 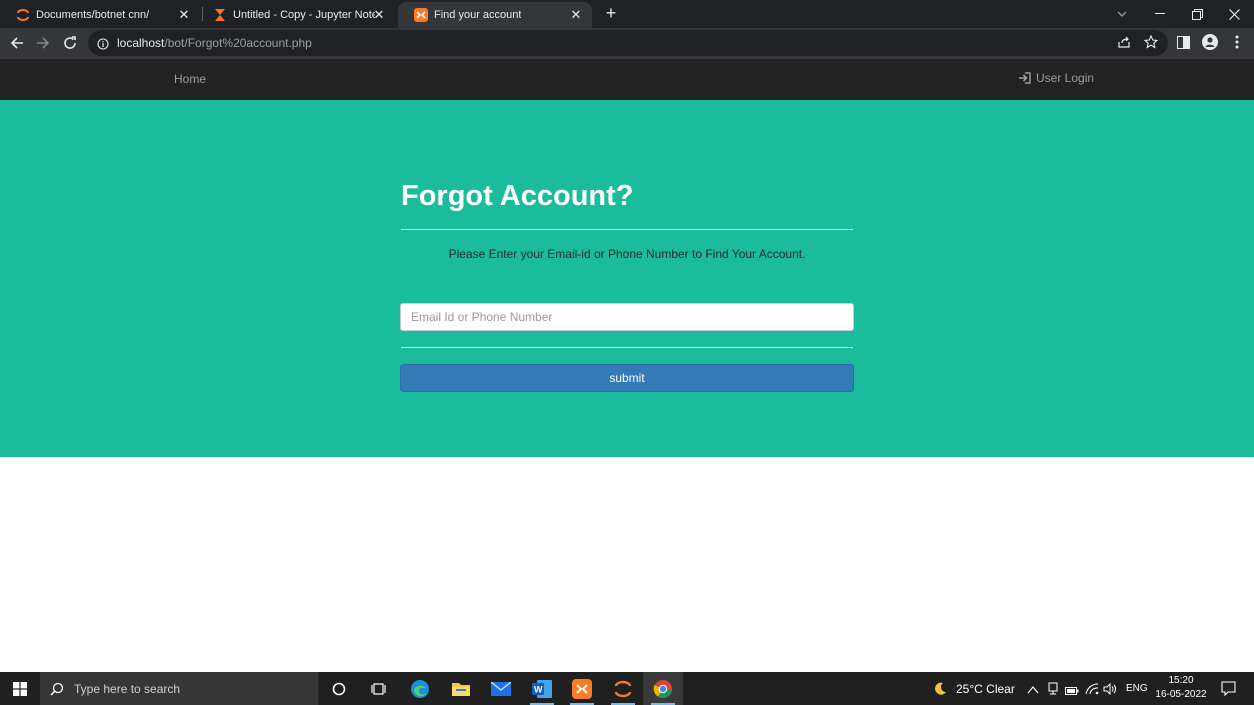 I want to click on system-clock: 15:20 16-05-2022, so click(x=1181, y=688).